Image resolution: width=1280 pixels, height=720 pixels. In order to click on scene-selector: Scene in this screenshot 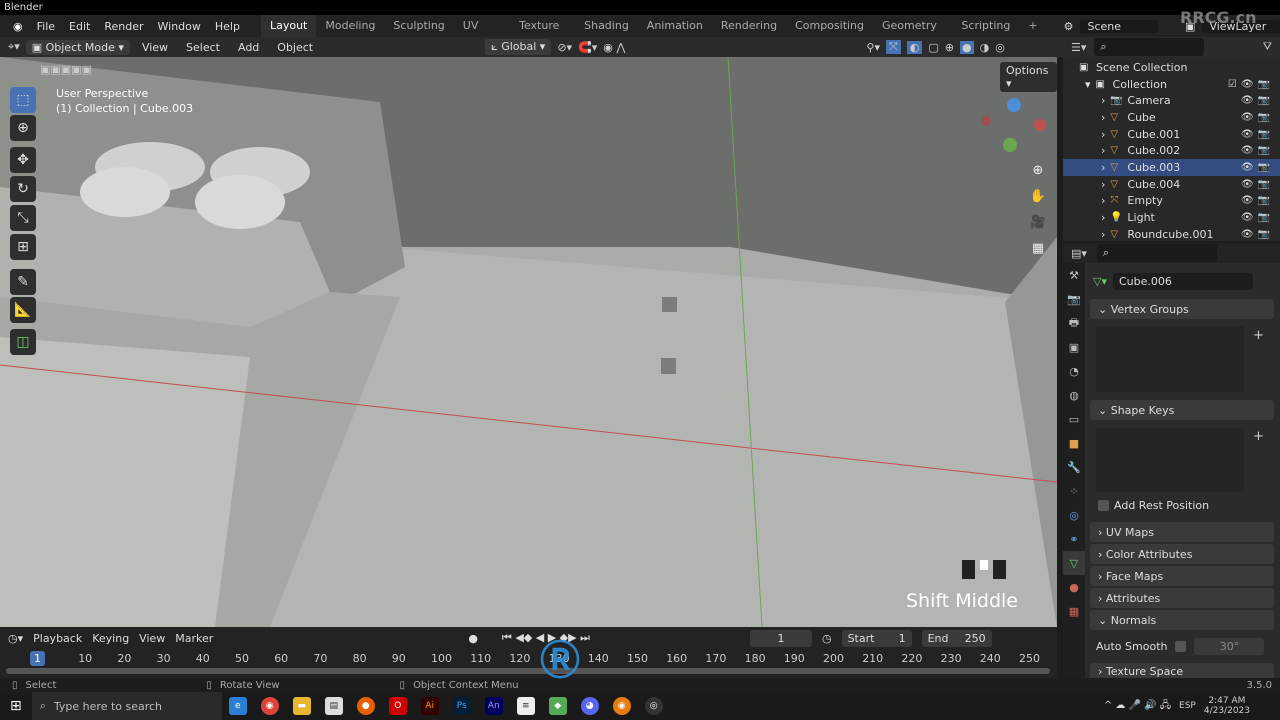, I will do `click(1119, 26)`.